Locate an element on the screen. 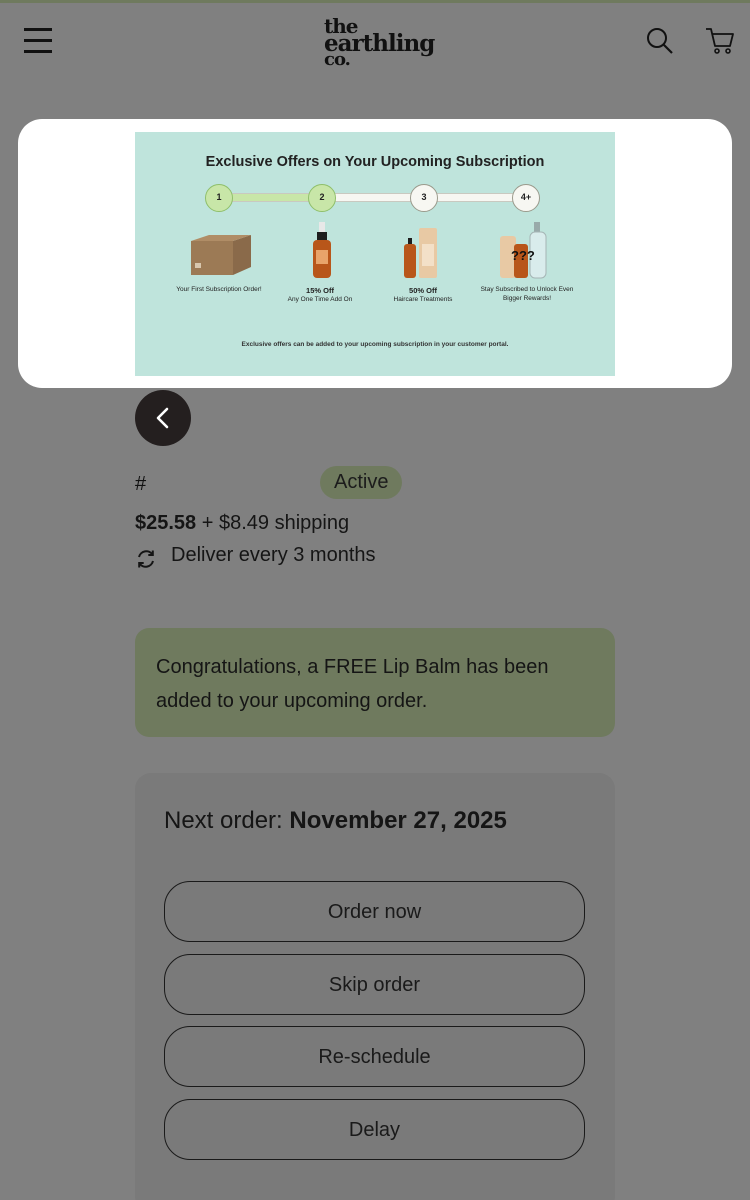 The image size is (750, 1200). hamburger-menu-icon is located at coordinates (38, 41).